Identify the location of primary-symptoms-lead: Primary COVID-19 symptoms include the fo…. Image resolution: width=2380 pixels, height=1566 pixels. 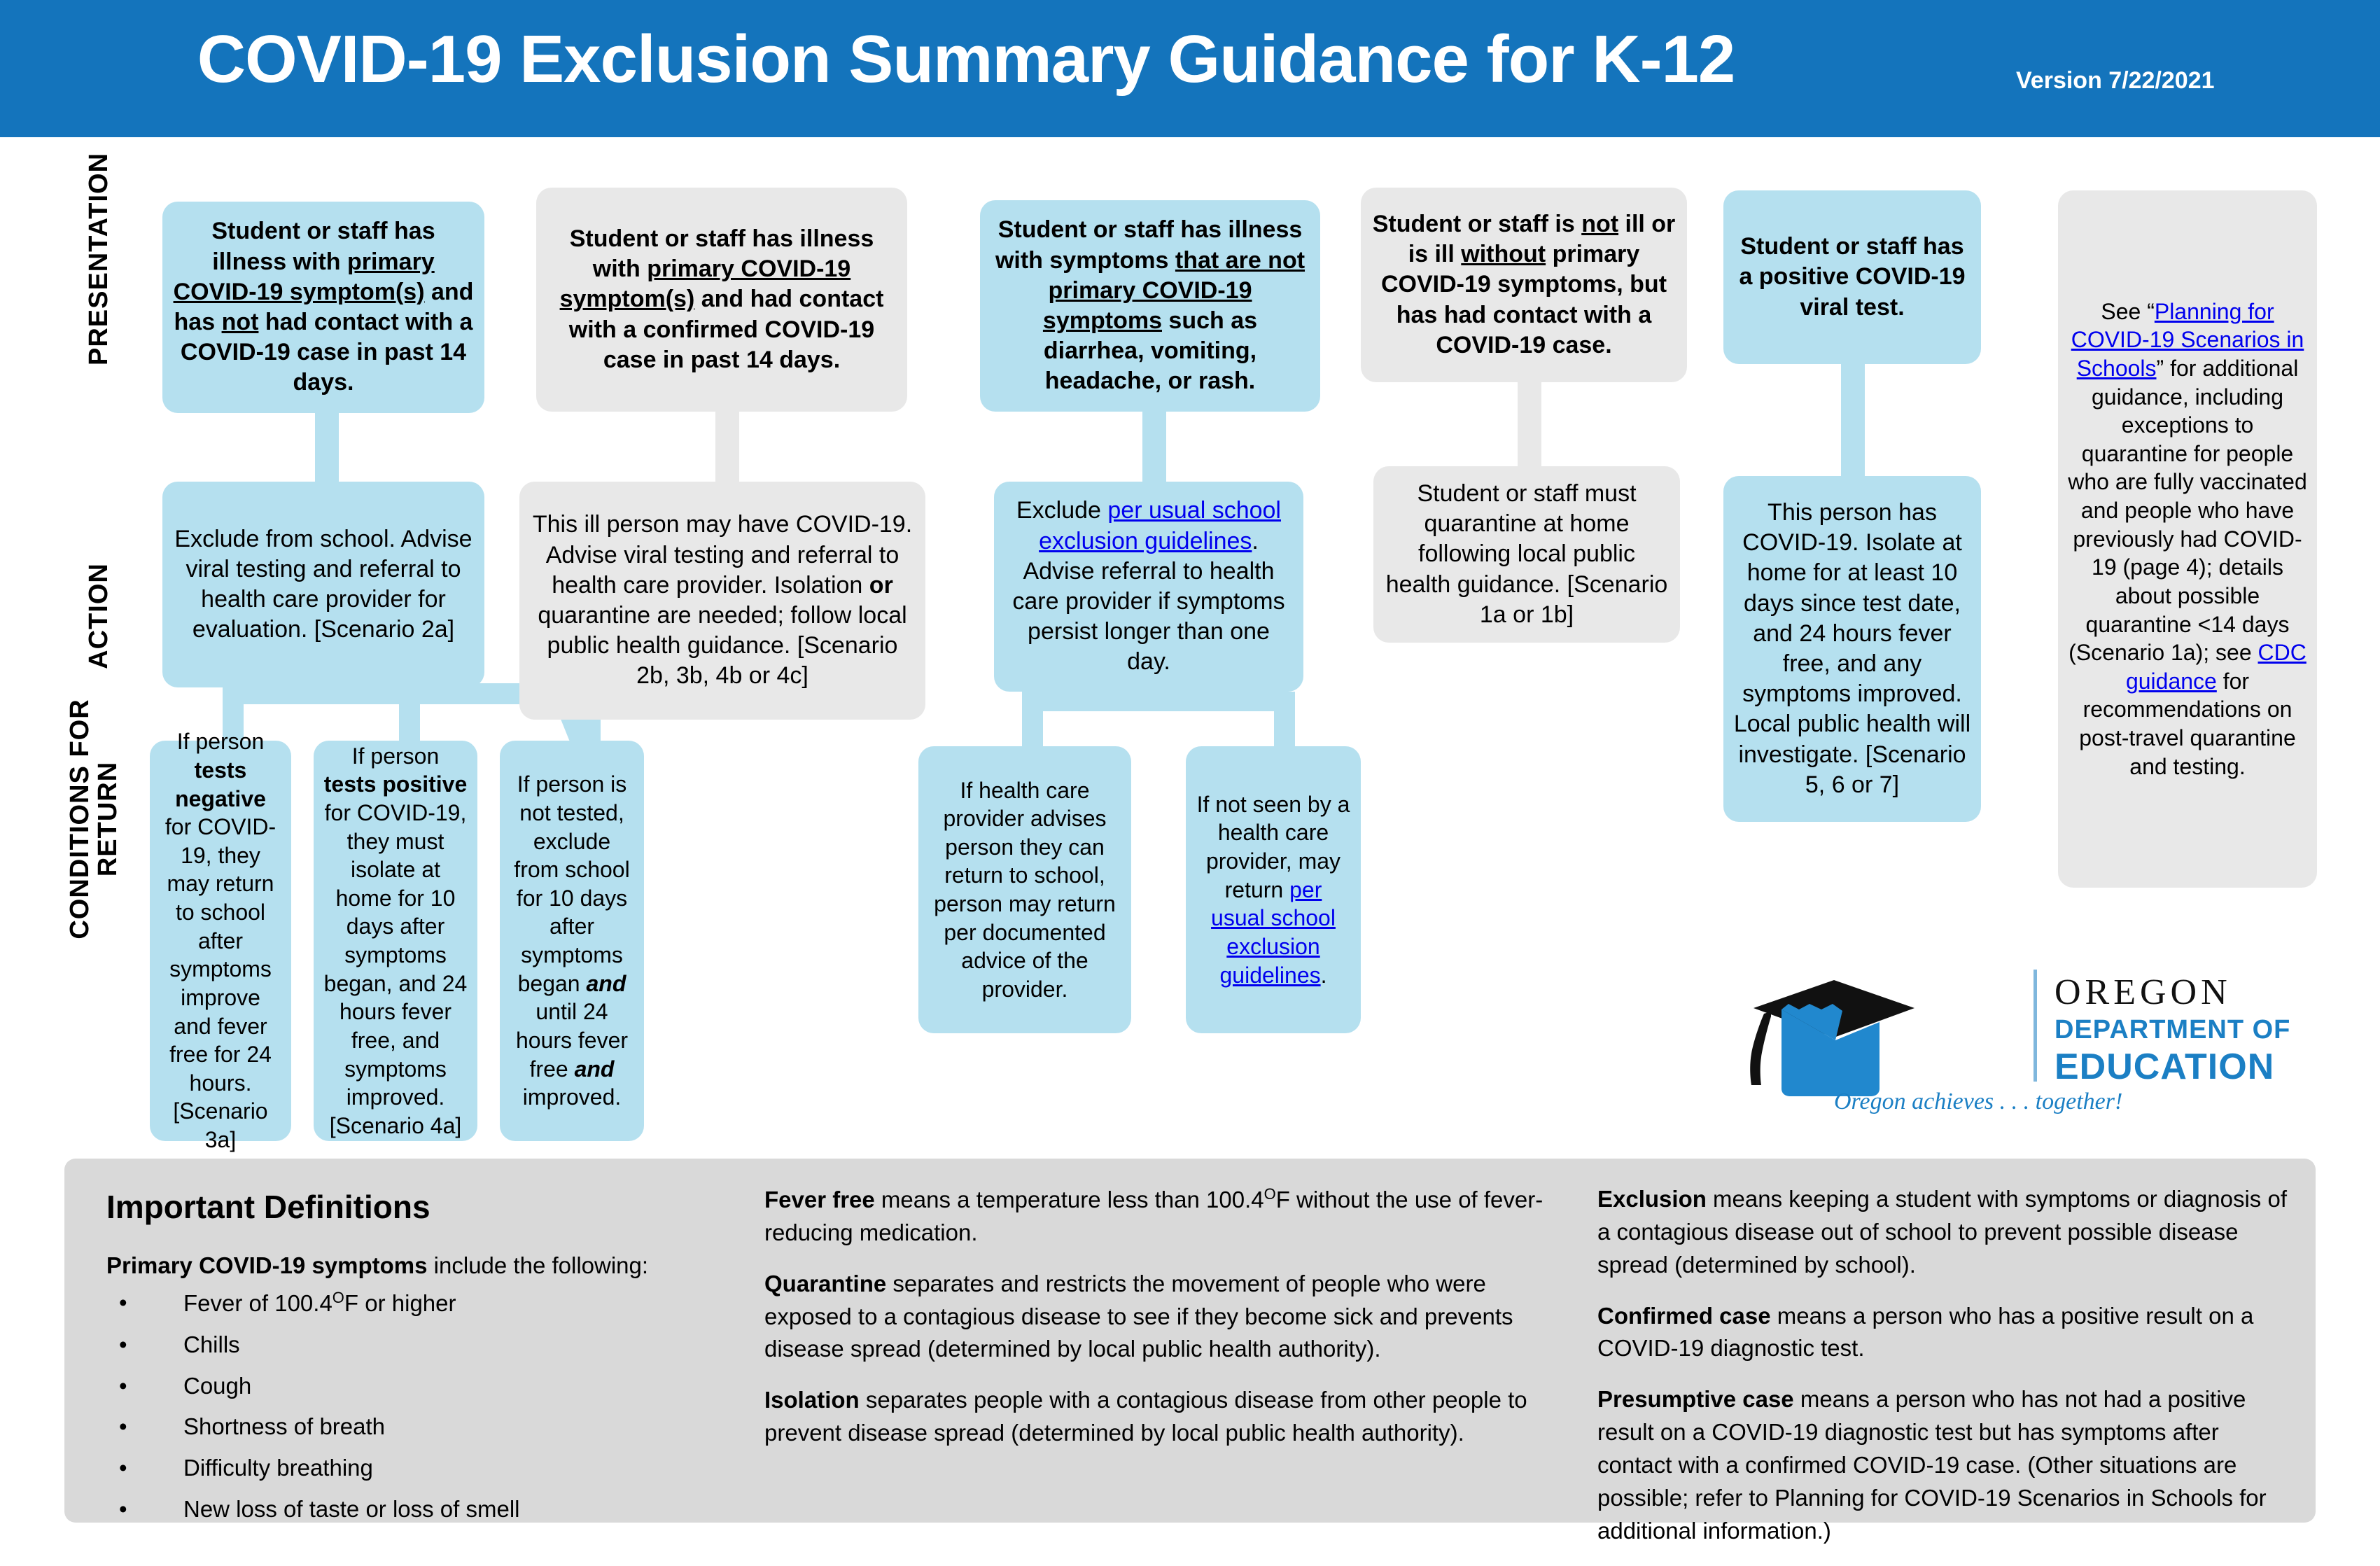
(377, 1265).